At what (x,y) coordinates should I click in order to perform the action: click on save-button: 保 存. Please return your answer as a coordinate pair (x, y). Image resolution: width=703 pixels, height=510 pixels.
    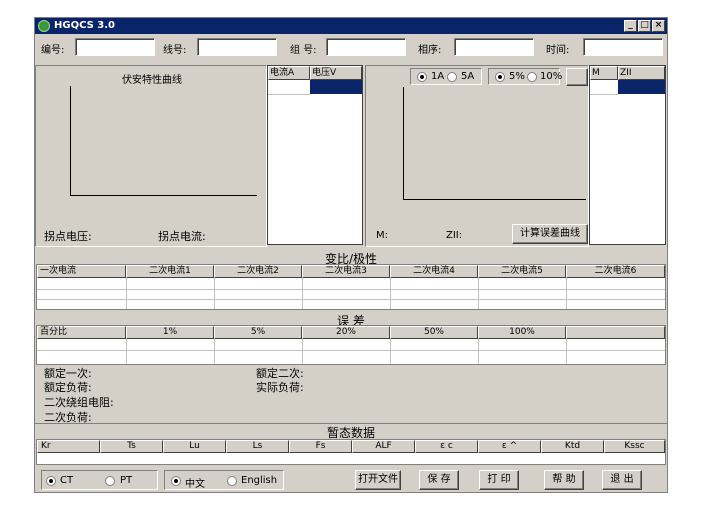
    Looking at the image, I should click on (439, 480).